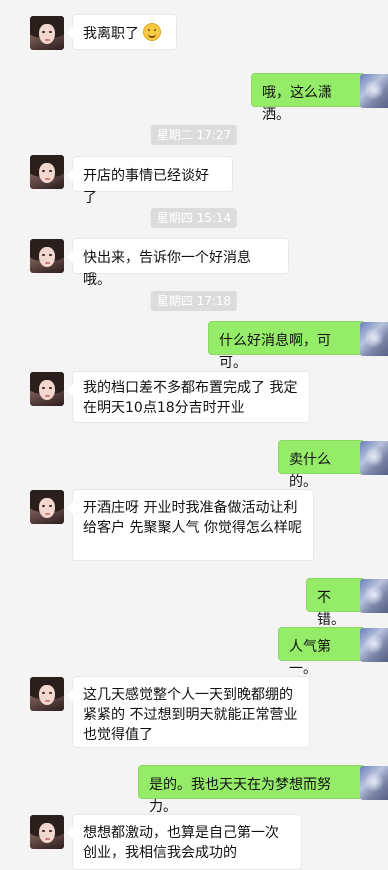 The image size is (388, 870). I want to click on message-text: 快出来，告诉你一个好消息哦。, so click(167, 269).